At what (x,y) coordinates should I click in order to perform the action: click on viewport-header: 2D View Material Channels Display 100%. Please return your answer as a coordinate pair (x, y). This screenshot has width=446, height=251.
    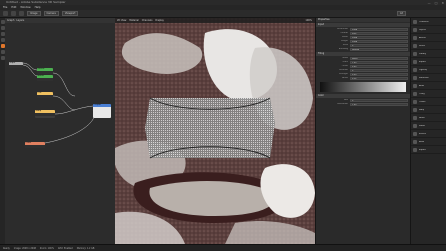
    Looking at the image, I should click on (215, 20).